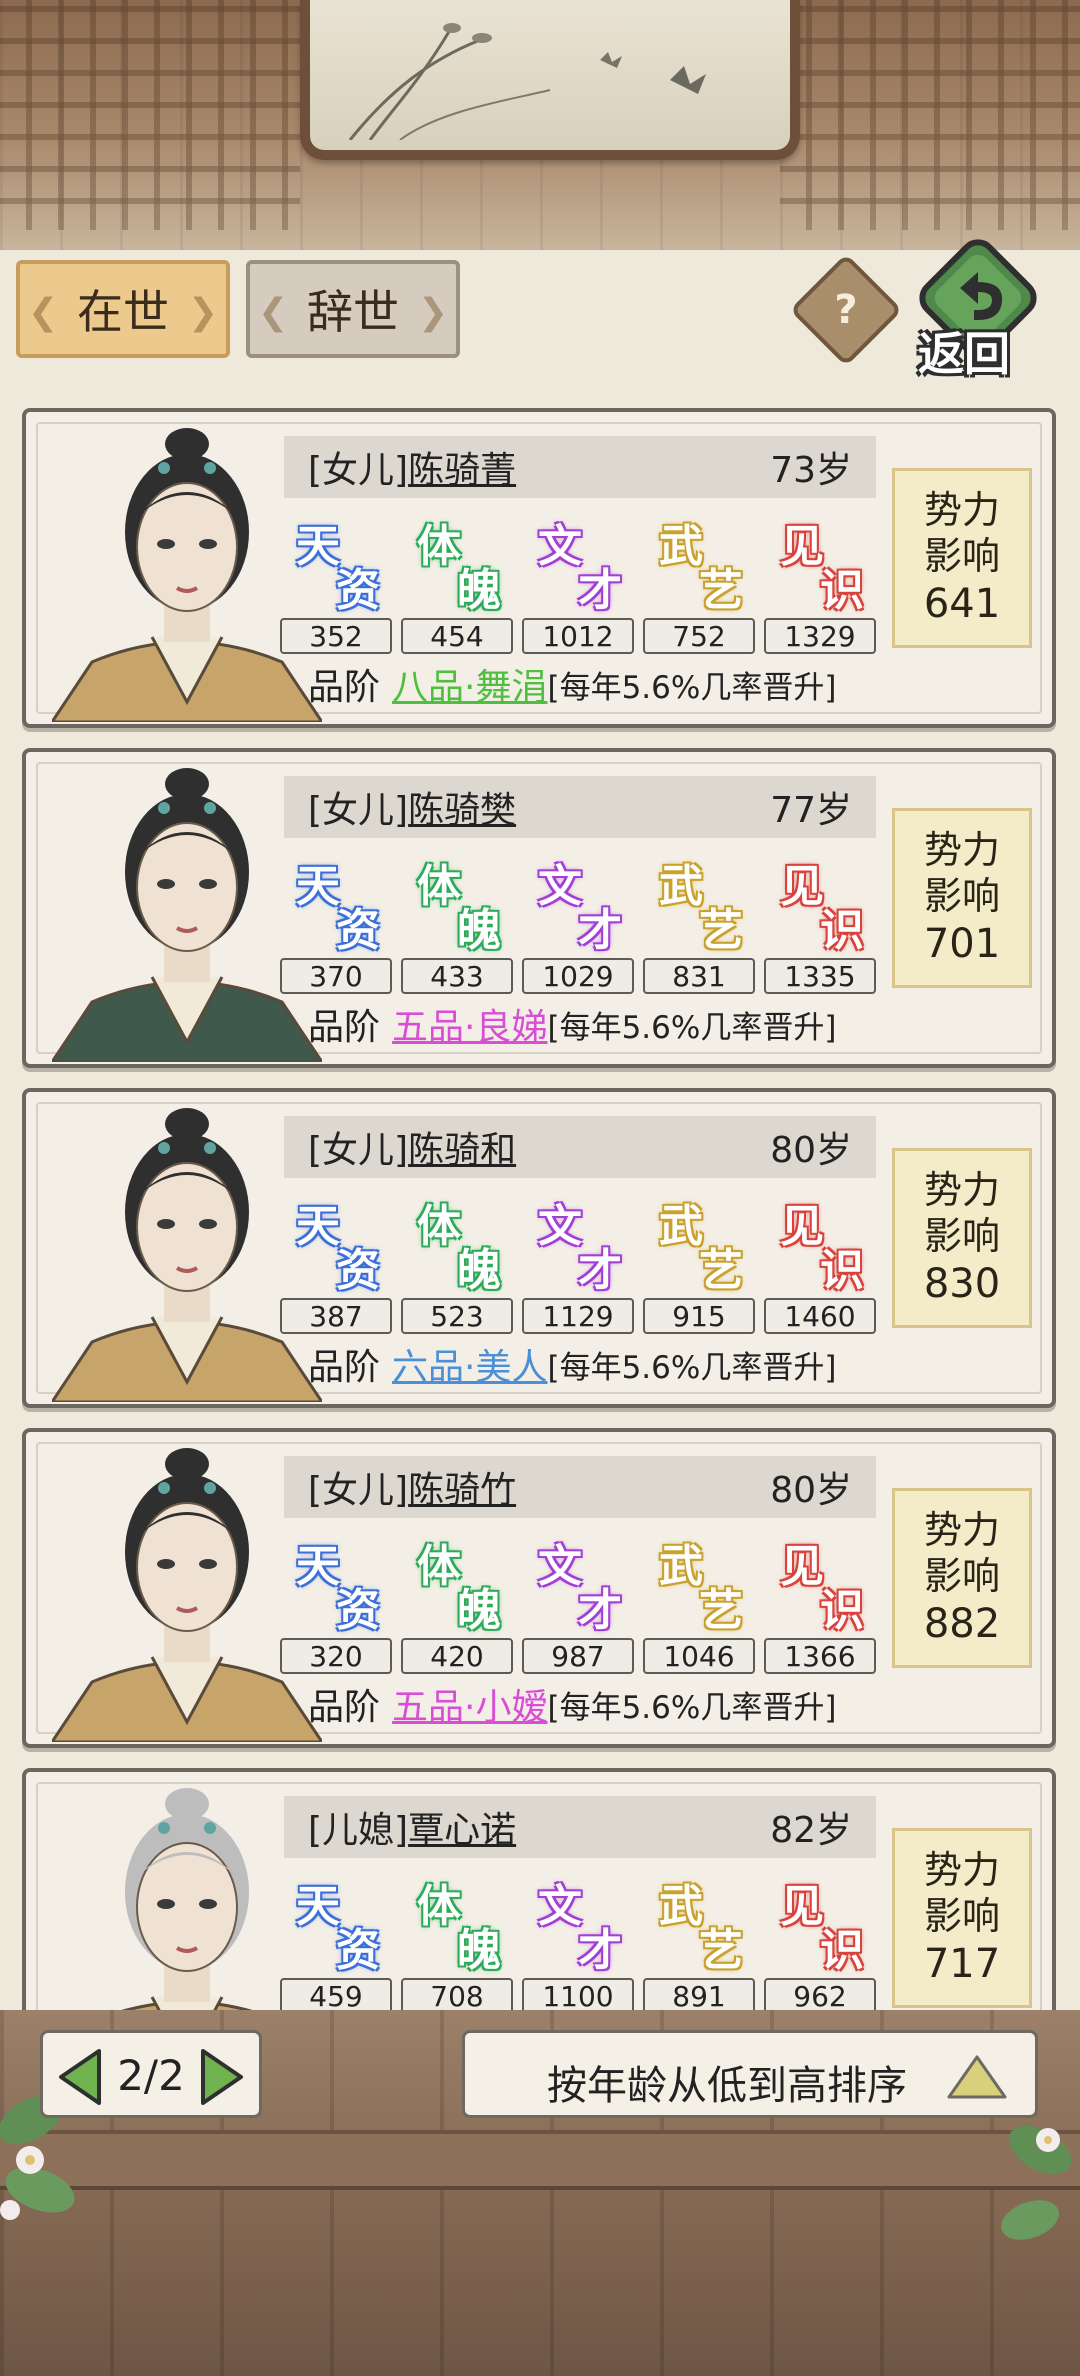 This screenshot has width=1080, height=2376. I want to click on age-label: 82岁, so click(811, 1830).